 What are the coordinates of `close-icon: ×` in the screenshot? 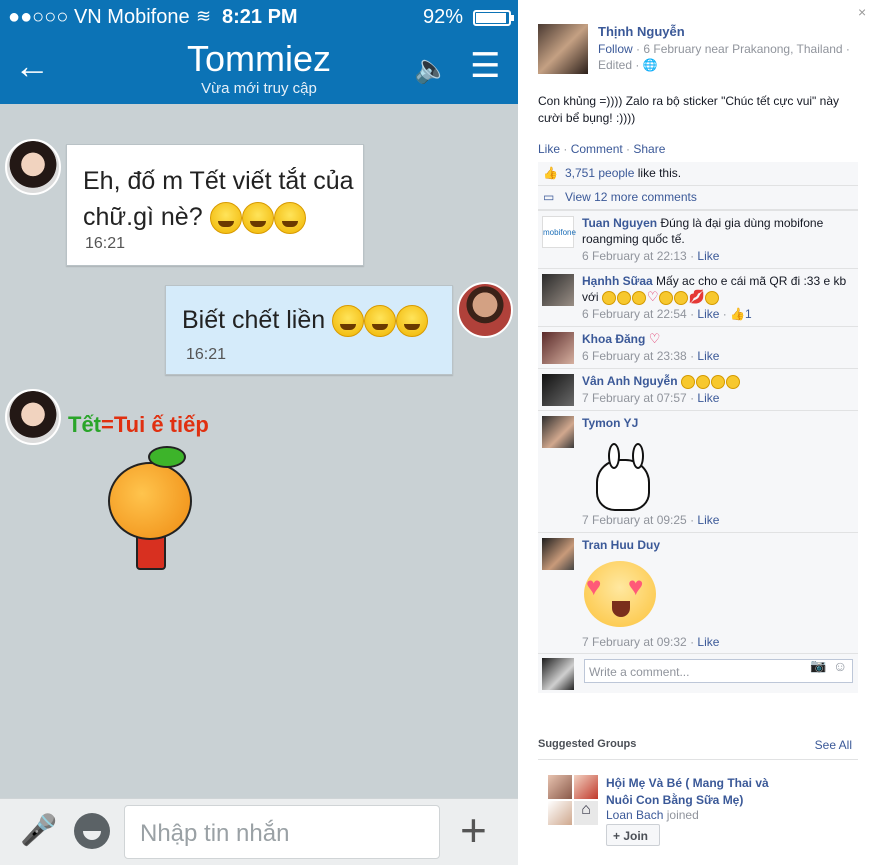 It's located at (862, 12).